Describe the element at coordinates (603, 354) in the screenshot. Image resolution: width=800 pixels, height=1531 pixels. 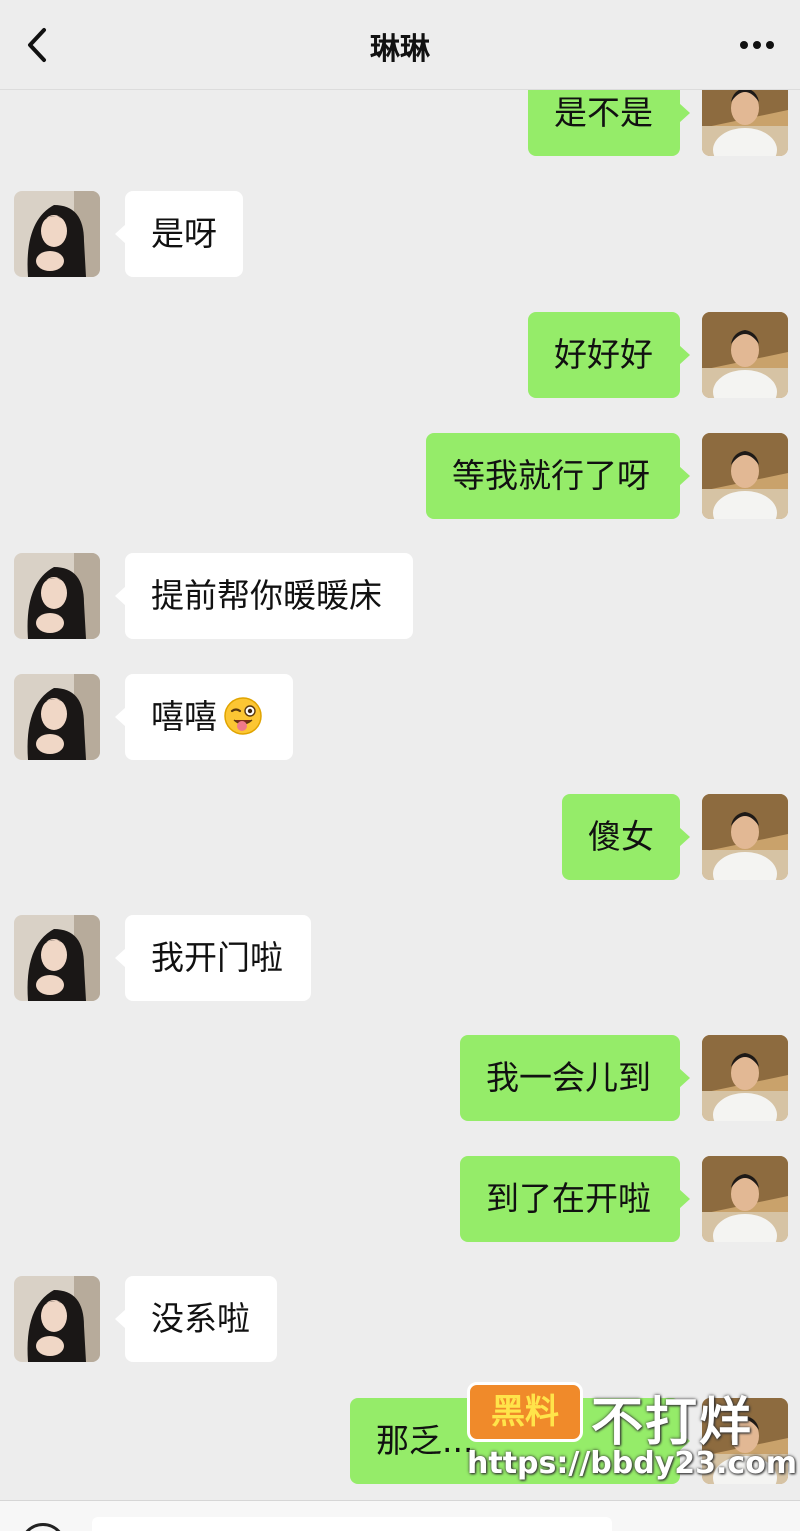
I see `message-text: 好好好` at that location.